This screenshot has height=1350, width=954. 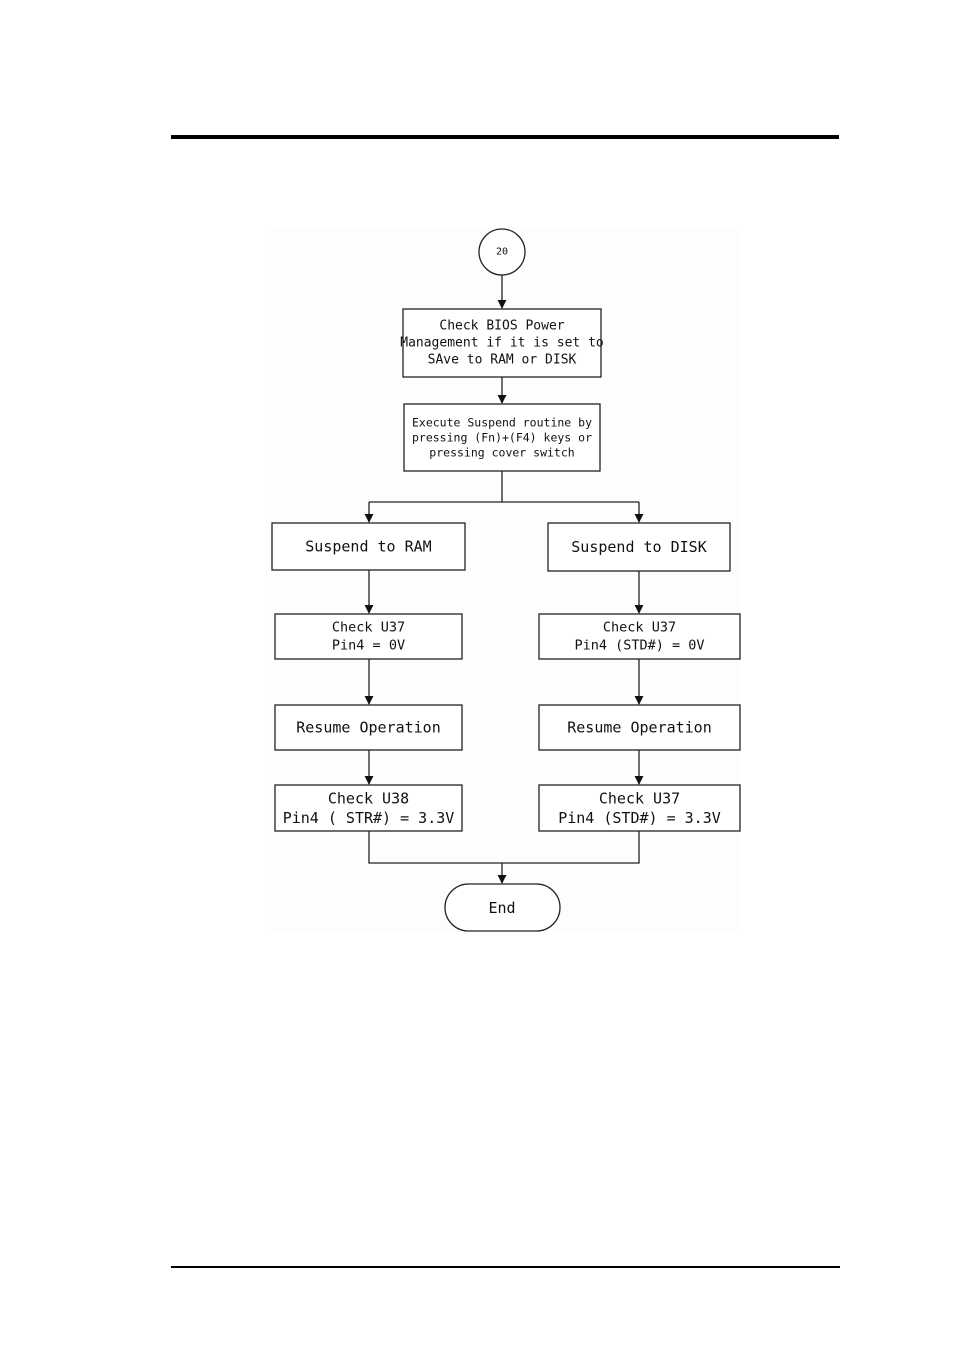 I want to click on step-check-bios-line: SAve to RAM or DISK, so click(x=502, y=359).